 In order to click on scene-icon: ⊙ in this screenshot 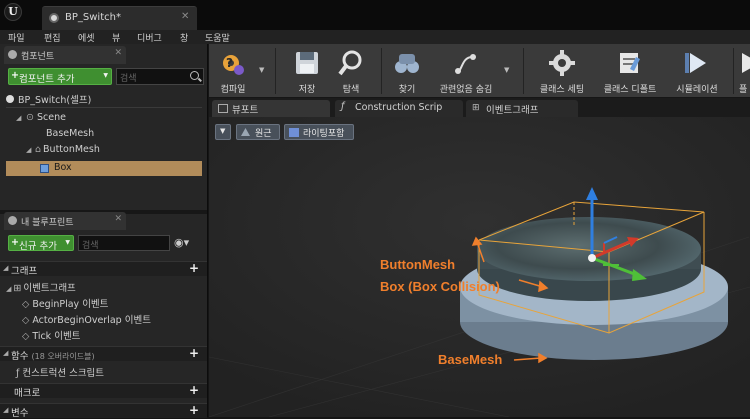, I will do `click(30, 117)`.